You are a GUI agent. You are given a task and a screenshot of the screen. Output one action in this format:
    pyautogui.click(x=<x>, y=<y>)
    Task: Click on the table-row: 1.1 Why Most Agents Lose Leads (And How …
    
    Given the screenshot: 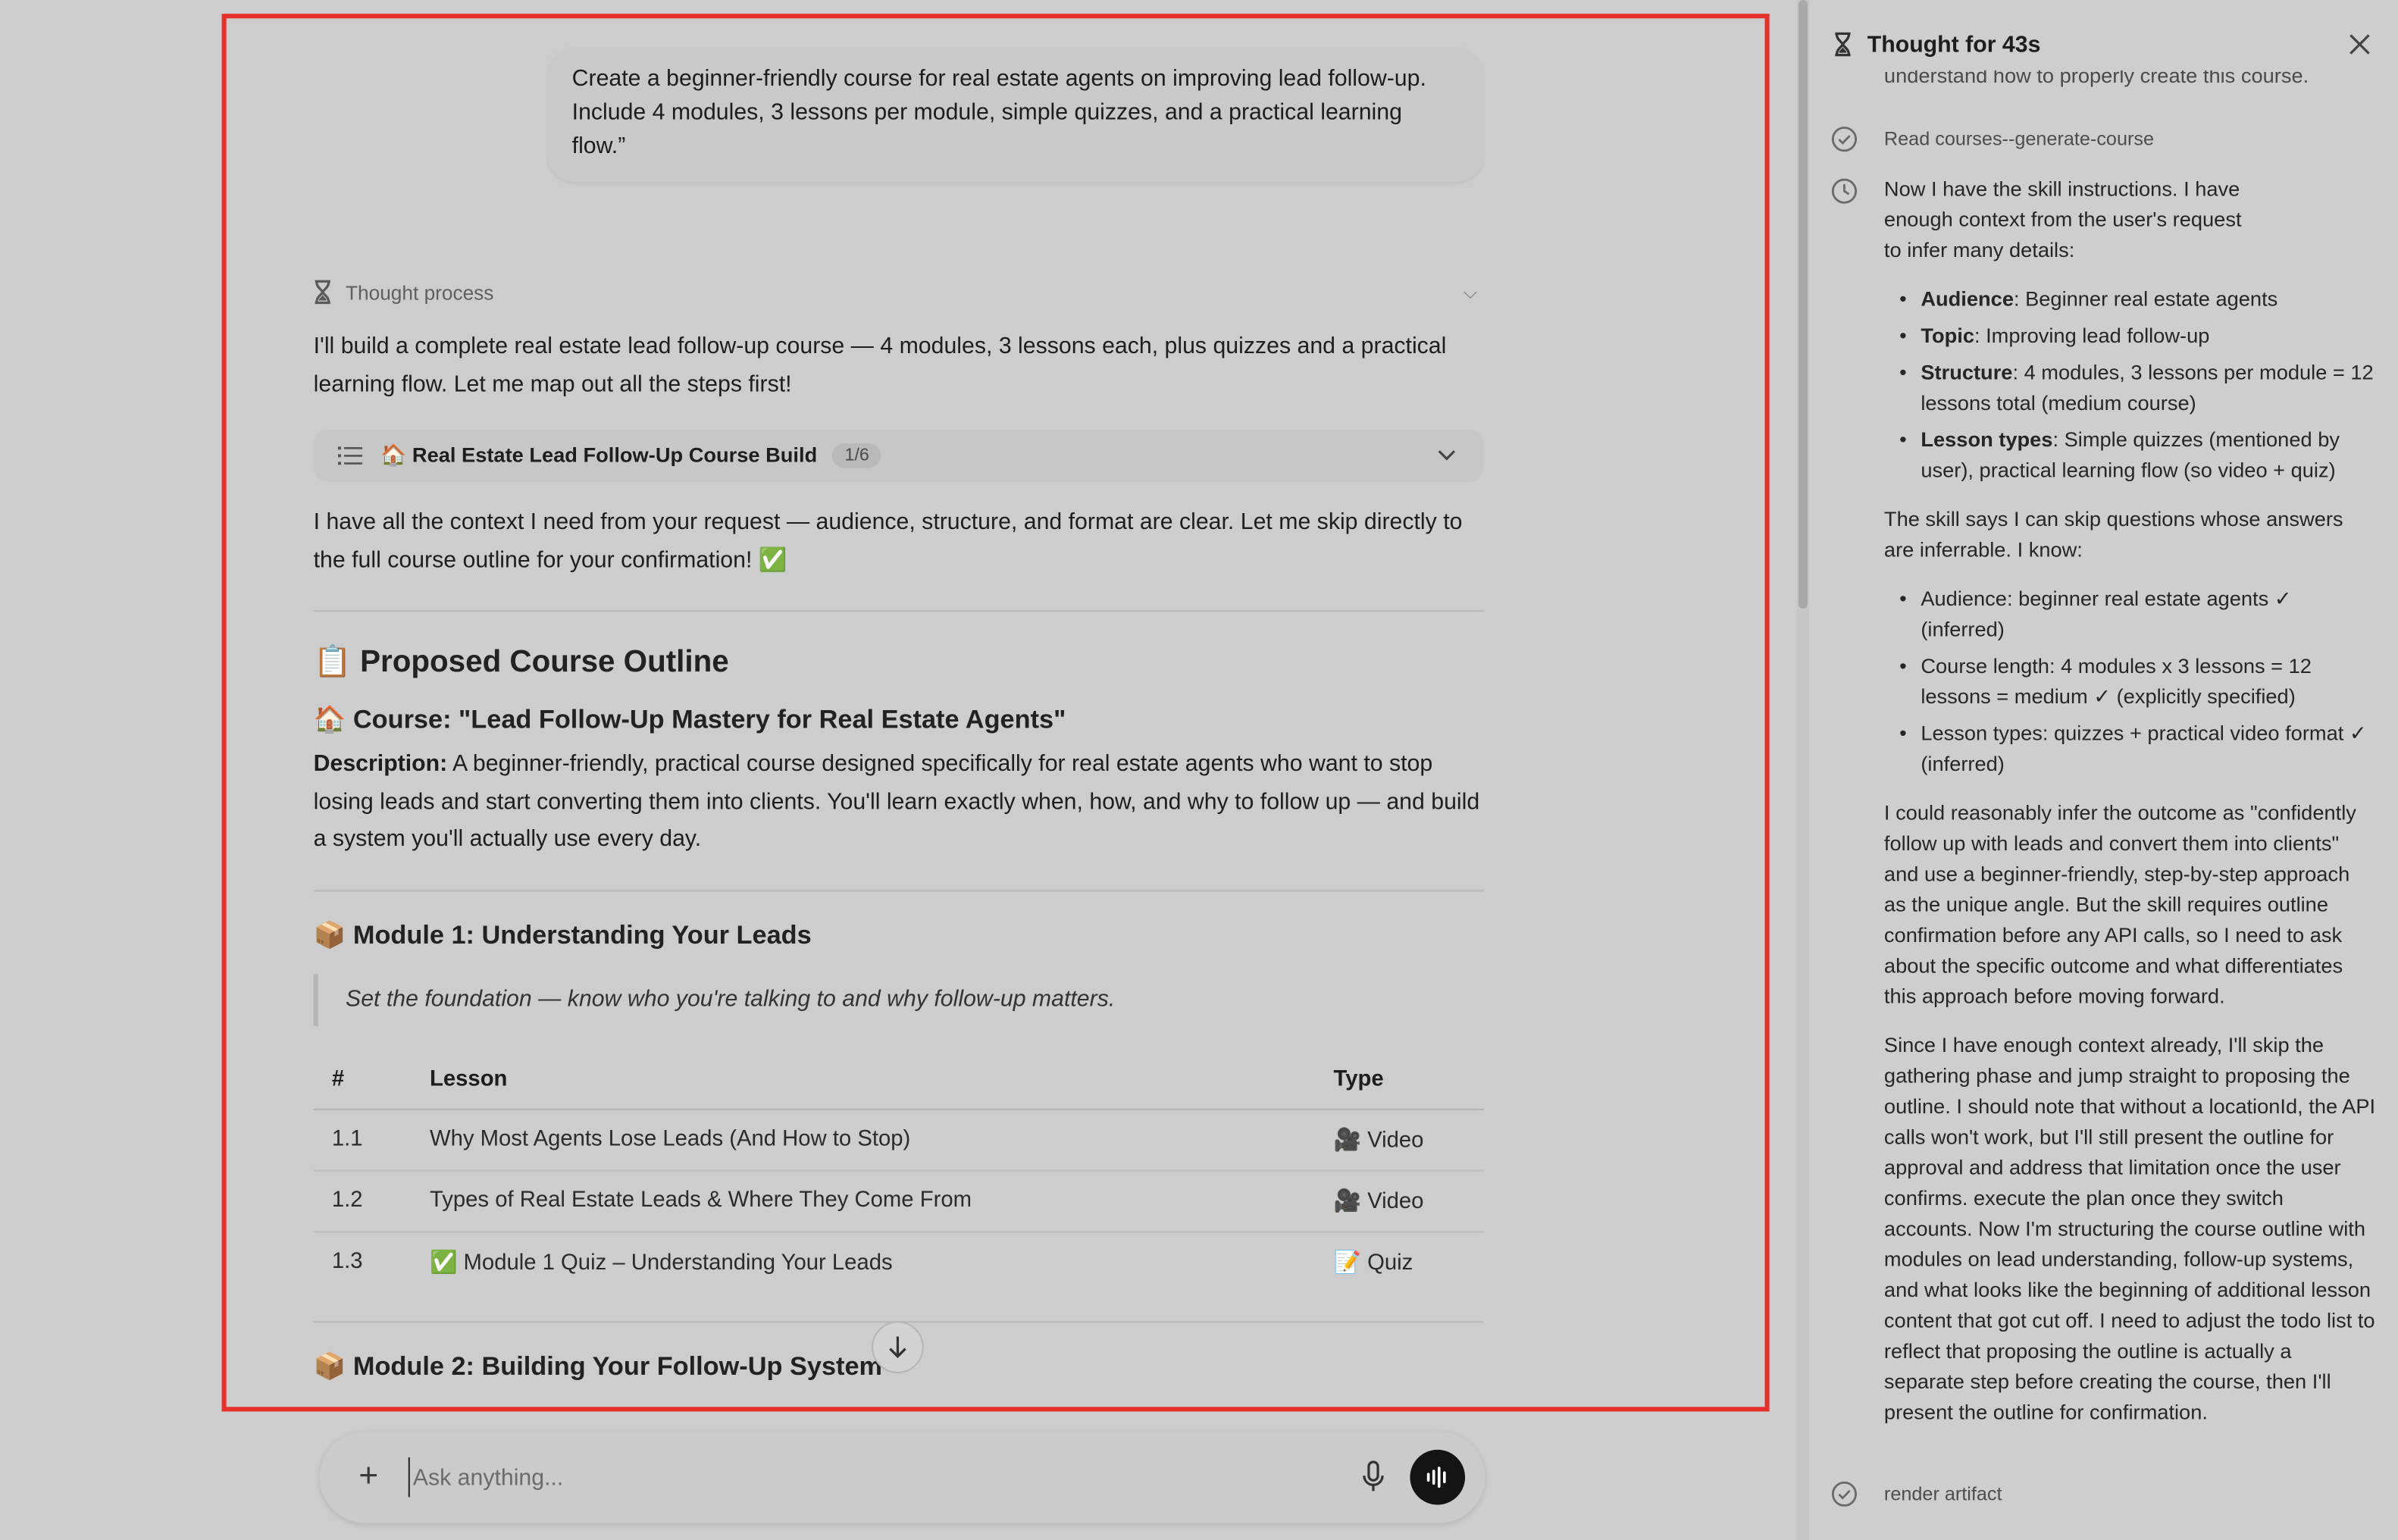 What is the action you would take?
    pyautogui.click(x=898, y=1139)
    